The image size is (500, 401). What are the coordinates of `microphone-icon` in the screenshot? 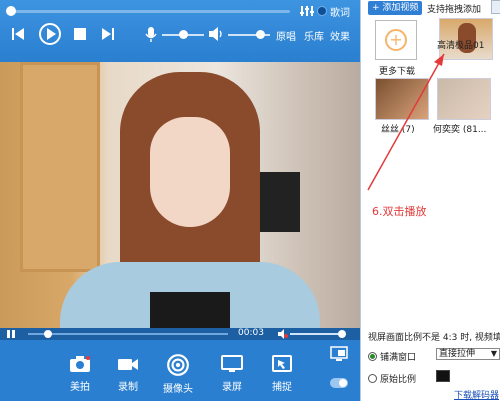 It's located at (151, 34).